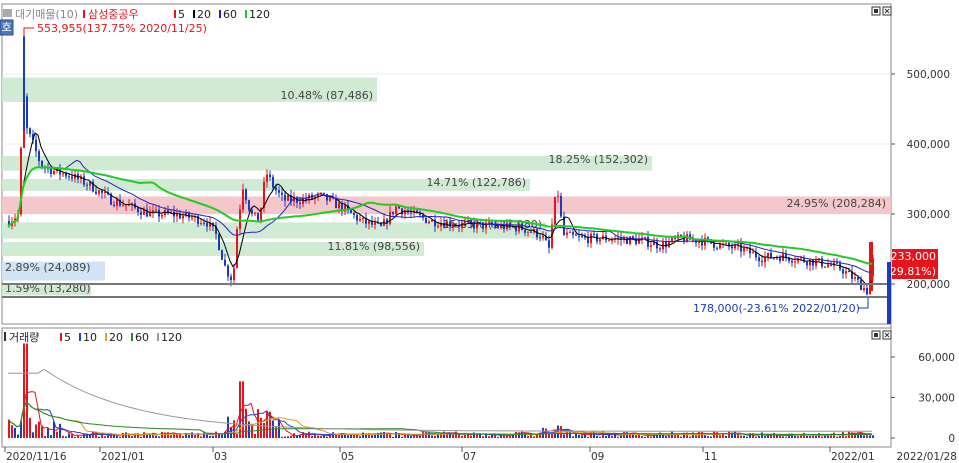  What do you see at coordinates (876, 11) in the screenshot?
I see `price-panel-maximize-button` at bounding box center [876, 11].